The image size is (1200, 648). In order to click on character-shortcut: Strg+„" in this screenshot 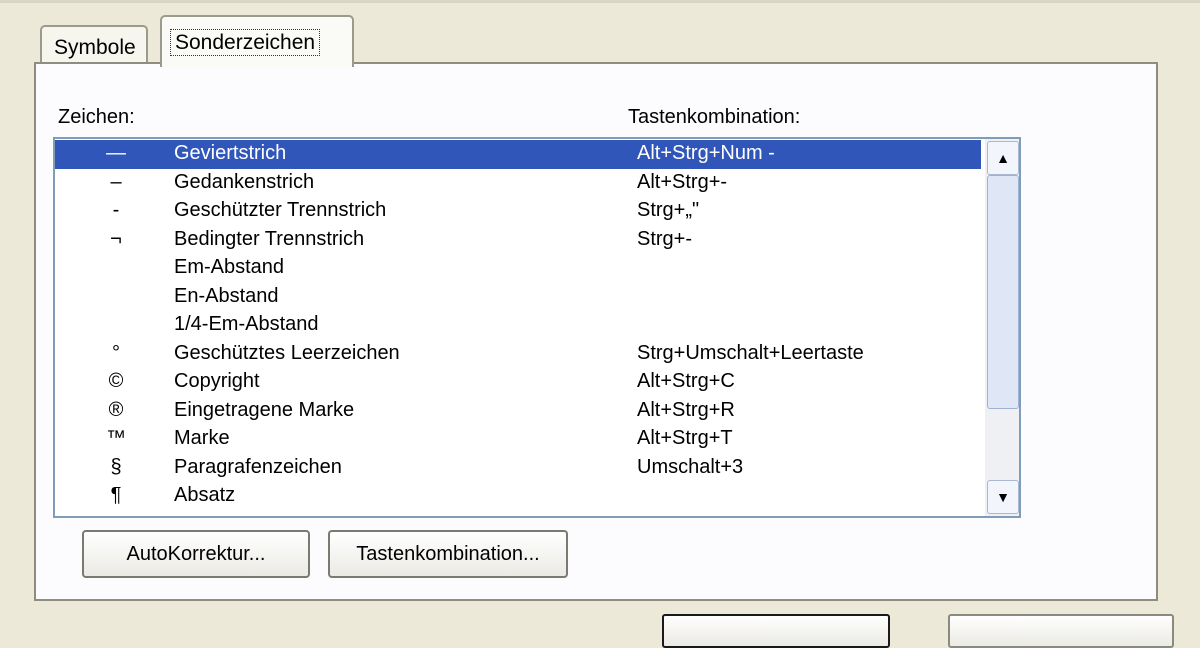, I will do `click(668, 210)`.